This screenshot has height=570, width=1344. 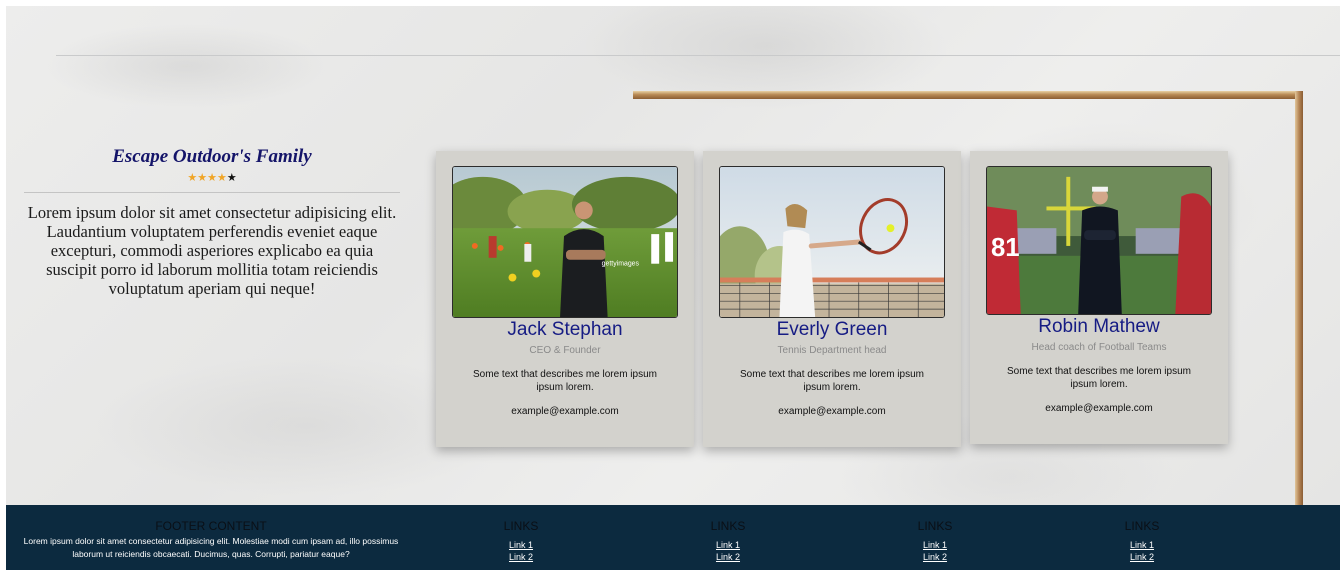 I want to click on team-photo: gettyimages, so click(x=565, y=242).